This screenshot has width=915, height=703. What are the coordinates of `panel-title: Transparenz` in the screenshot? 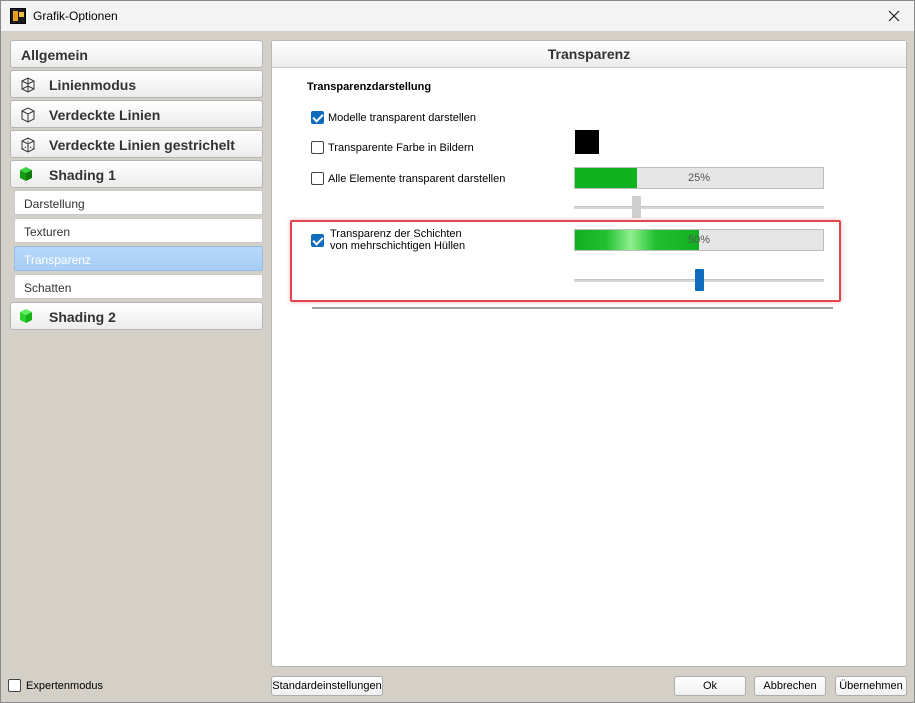 It's located at (589, 54).